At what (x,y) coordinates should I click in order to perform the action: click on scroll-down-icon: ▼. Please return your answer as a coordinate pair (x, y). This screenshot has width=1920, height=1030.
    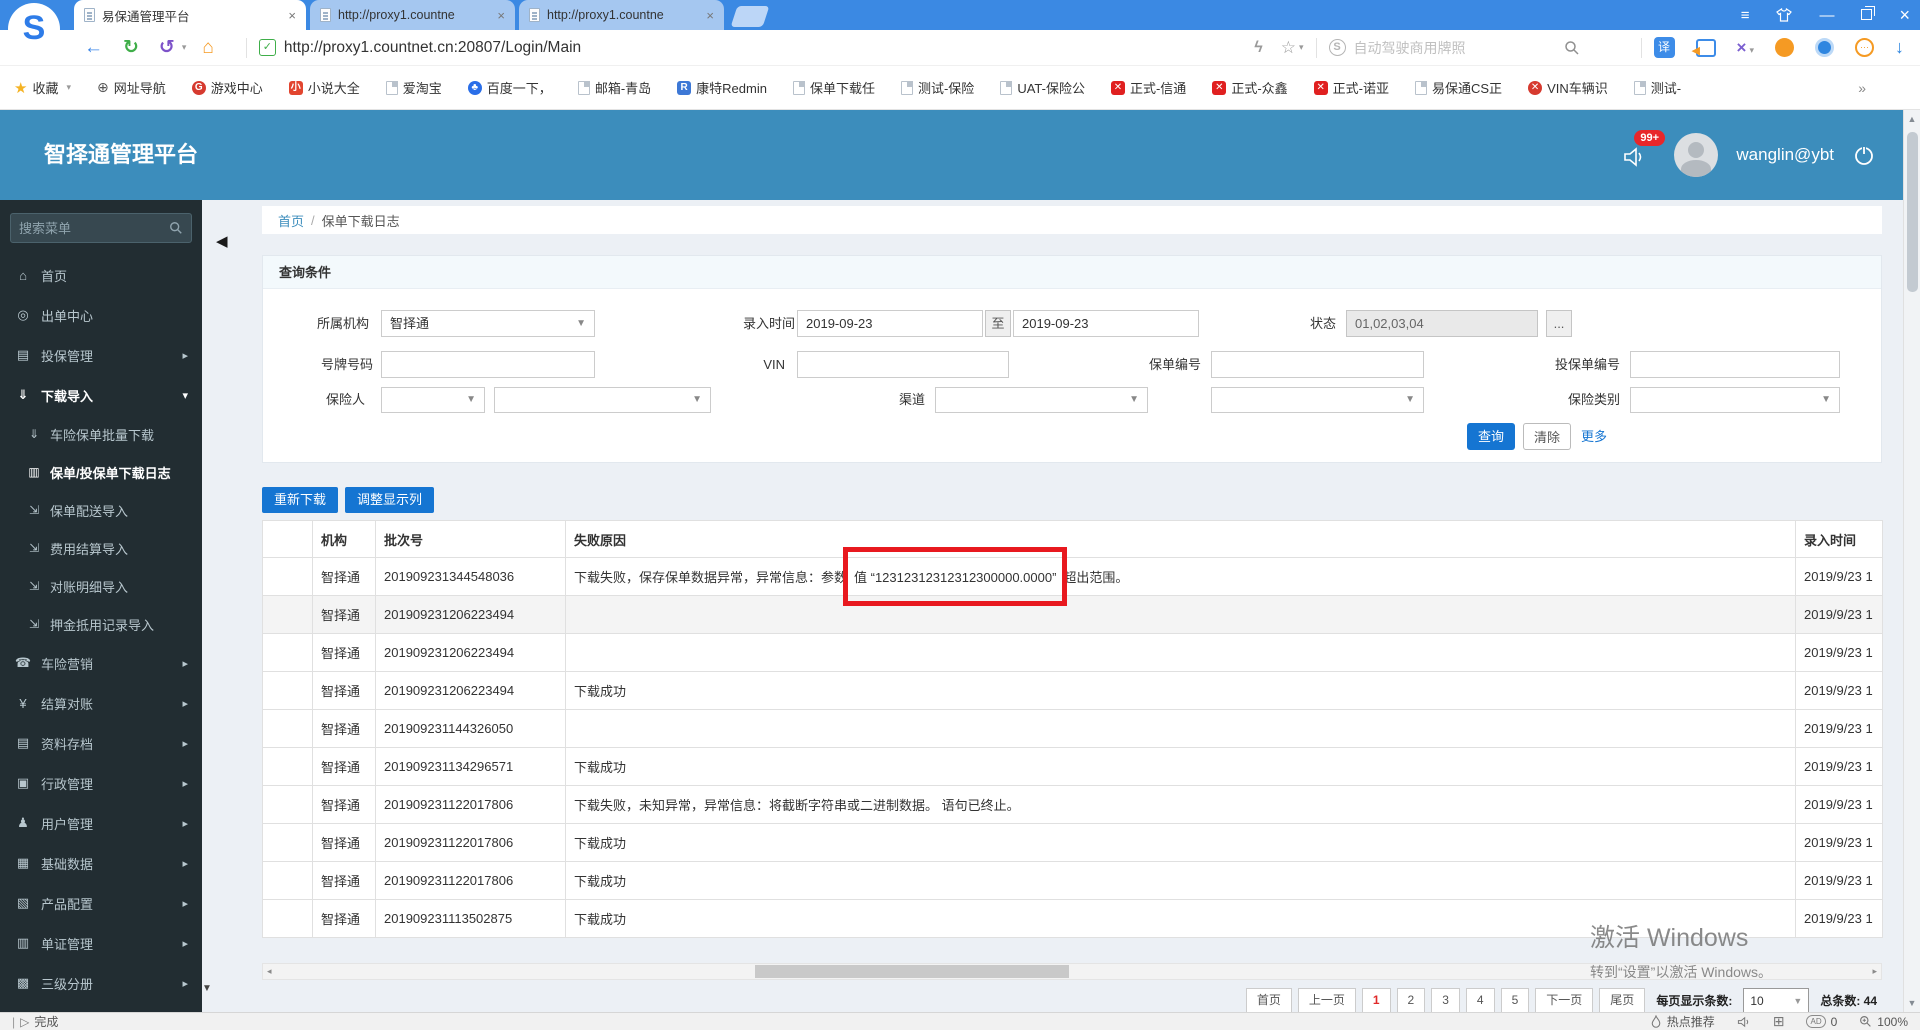
    Looking at the image, I should click on (1912, 1003).